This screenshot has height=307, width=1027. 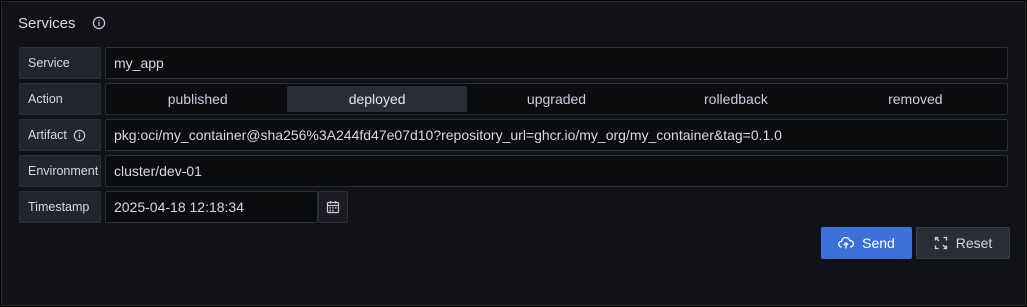 I want to click on environment-input: cluster/dev-01, so click(x=556, y=171).